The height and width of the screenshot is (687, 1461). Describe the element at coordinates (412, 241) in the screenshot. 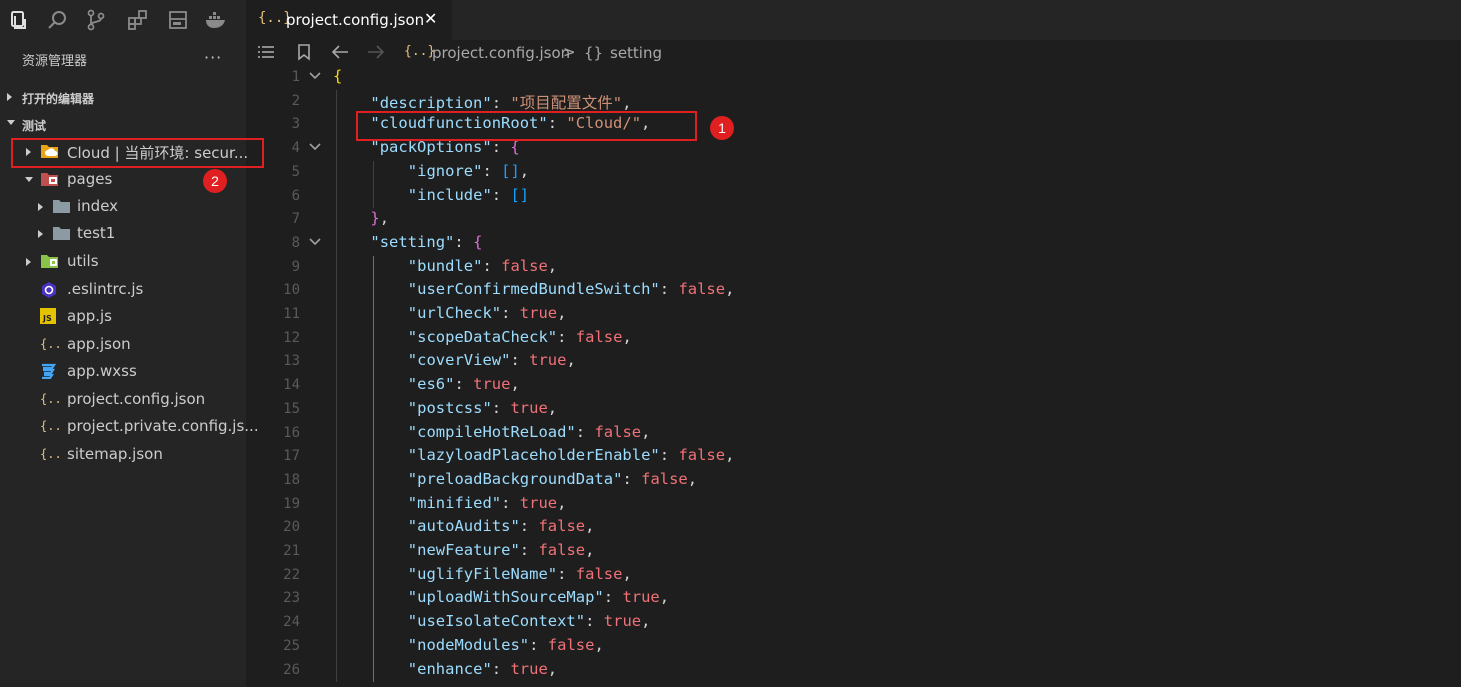

I see `code-token: "setting"` at that location.